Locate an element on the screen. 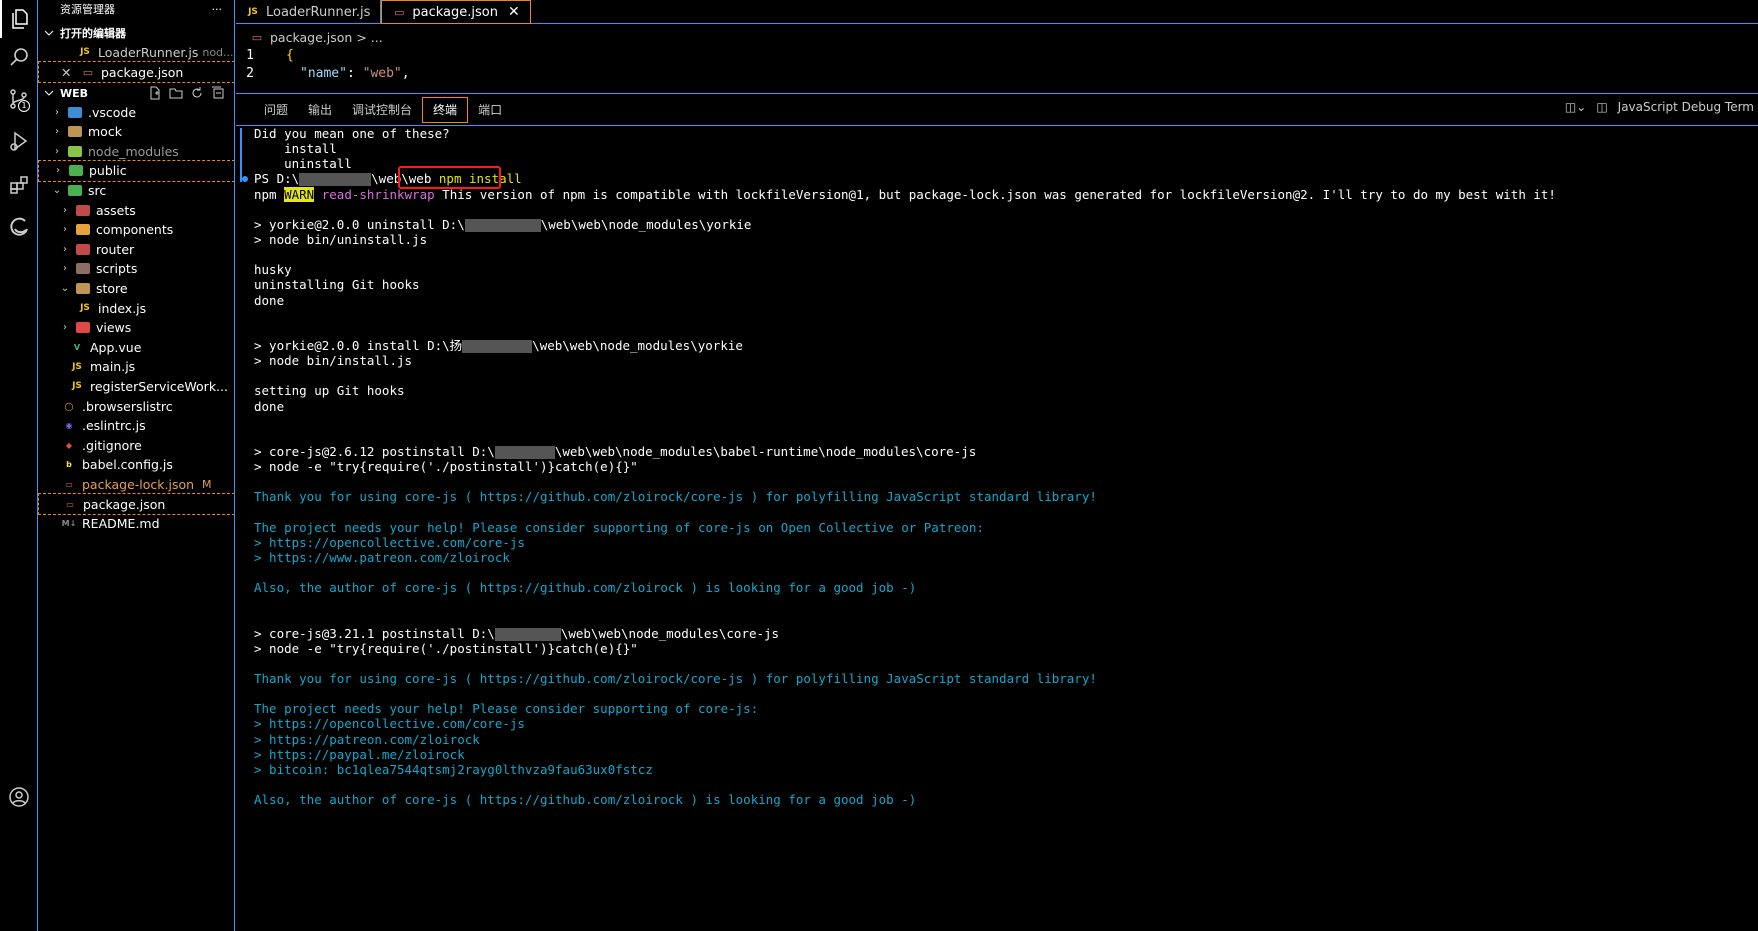 The image size is (1758, 931). tab-loaderrunner: JS LoaderRunner.js is located at coordinates (309, 12).